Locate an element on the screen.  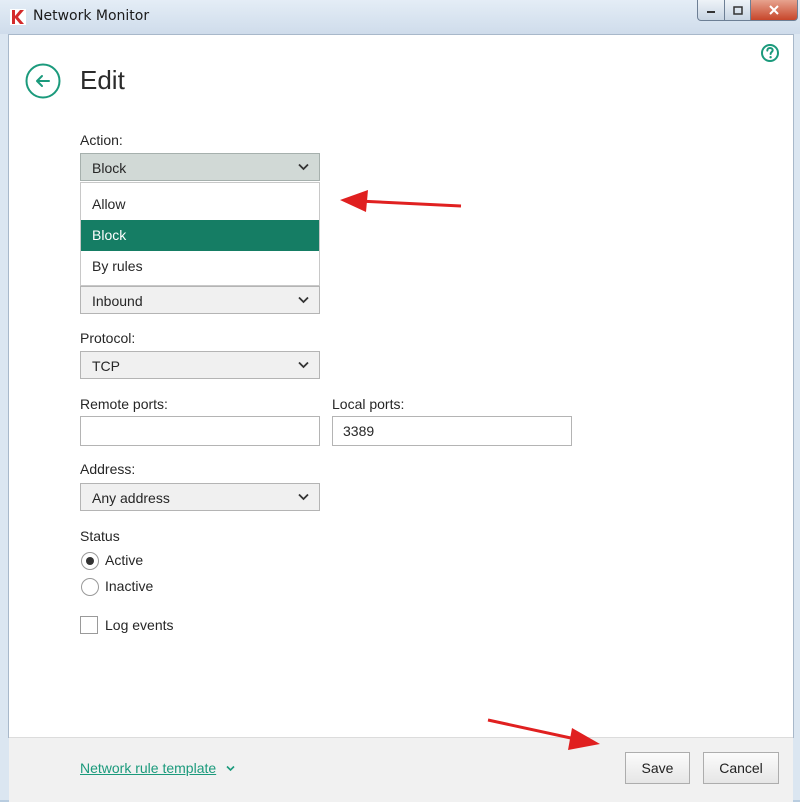
log-events-label: Log events is located at coordinates (139, 625).